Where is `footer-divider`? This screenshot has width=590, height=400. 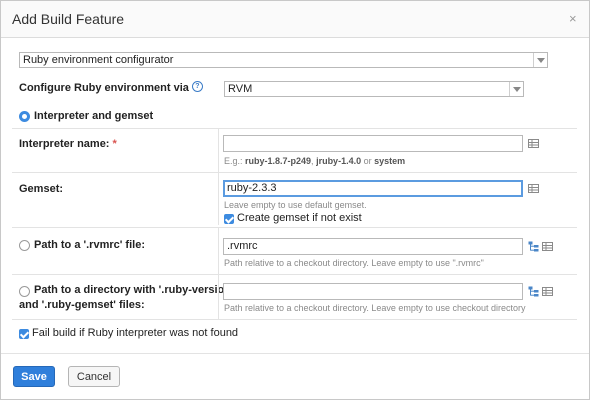 footer-divider is located at coordinates (295, 353).